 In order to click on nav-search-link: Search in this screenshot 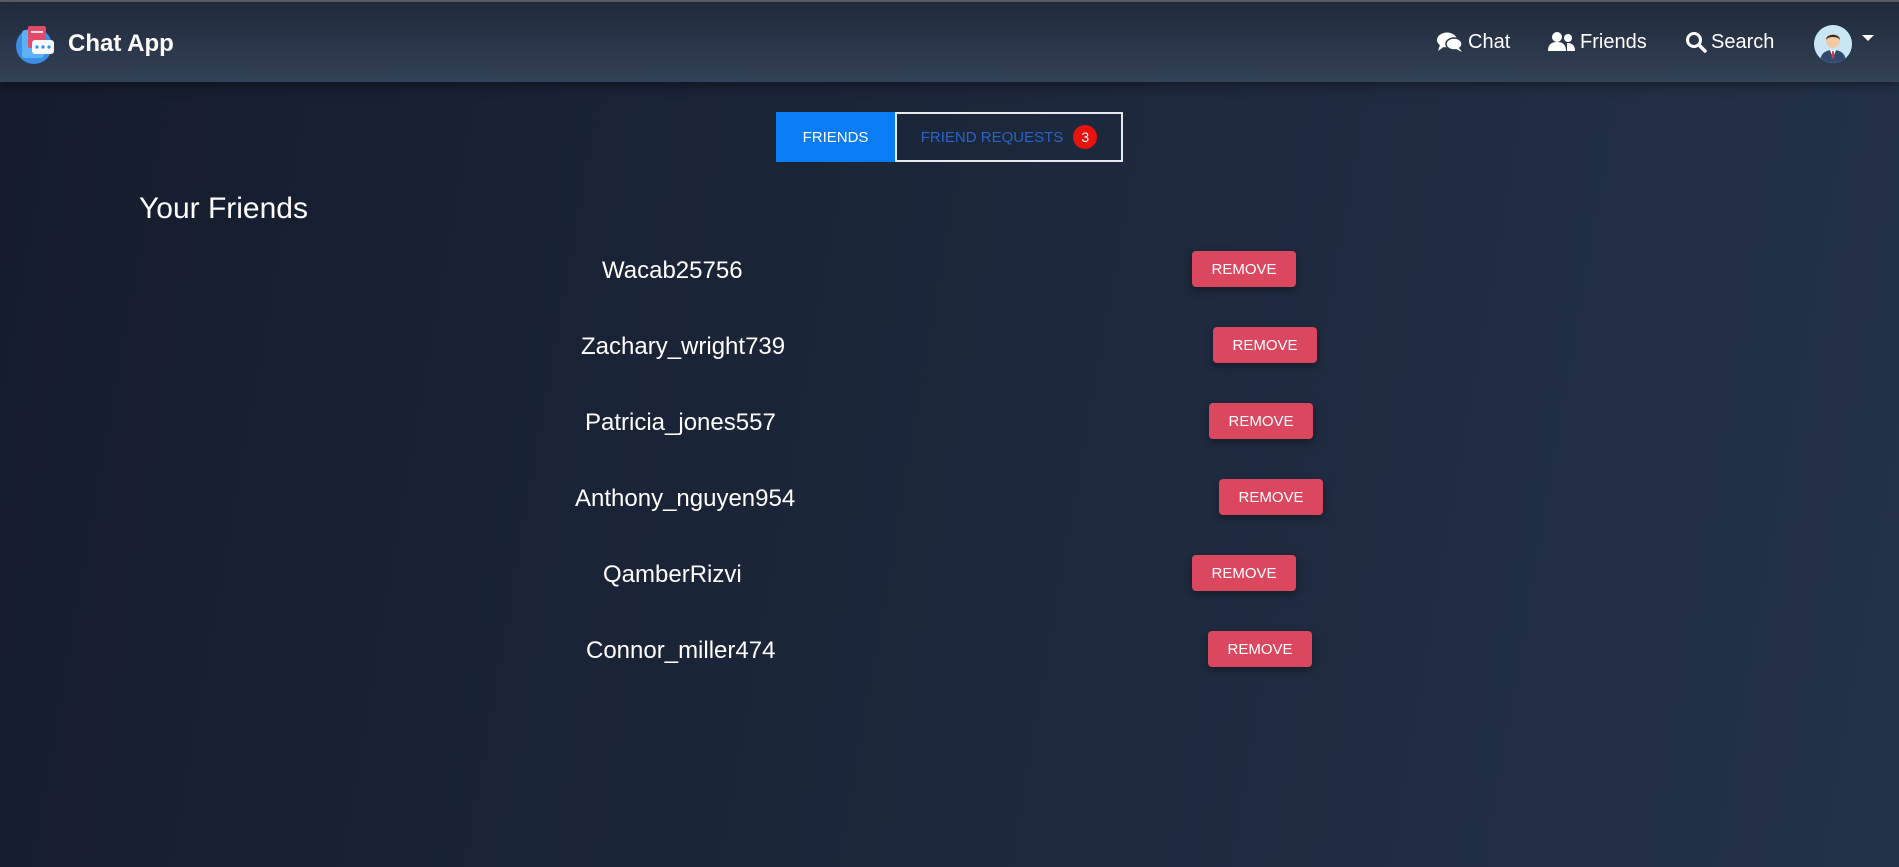, I will do `click(1729, 42)`.